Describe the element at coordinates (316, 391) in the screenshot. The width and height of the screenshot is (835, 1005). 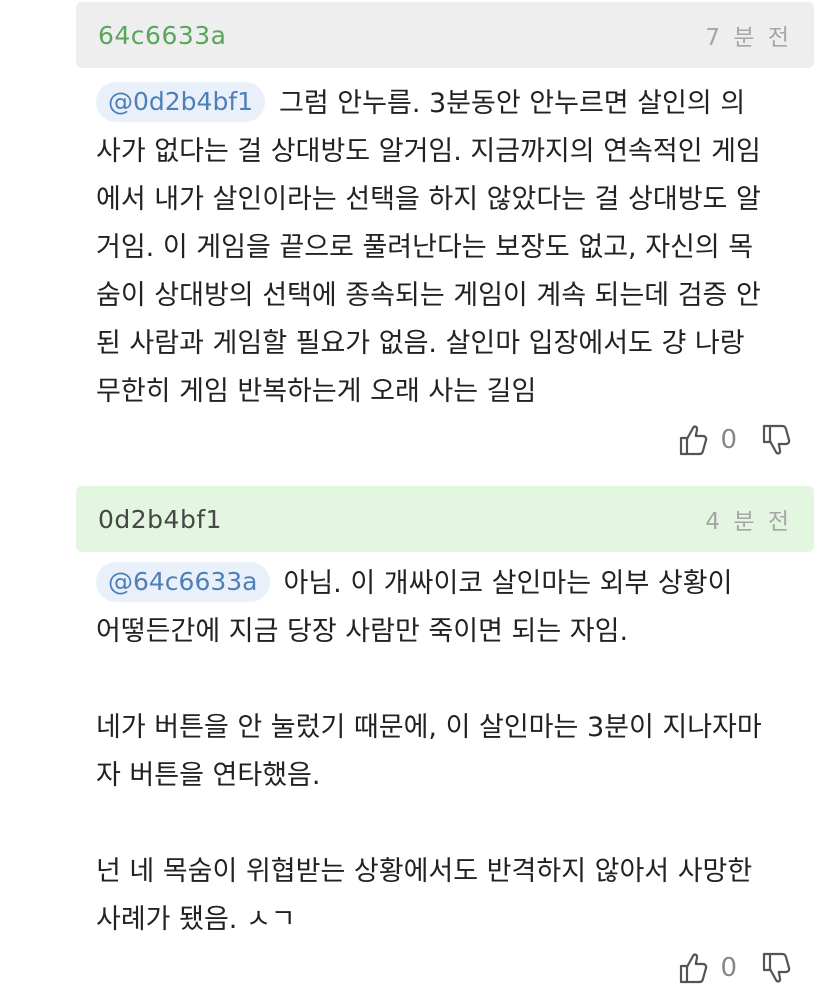
I see `comment-line: 무한히 게임 반복하는게 오래 사는 길임` at that location.